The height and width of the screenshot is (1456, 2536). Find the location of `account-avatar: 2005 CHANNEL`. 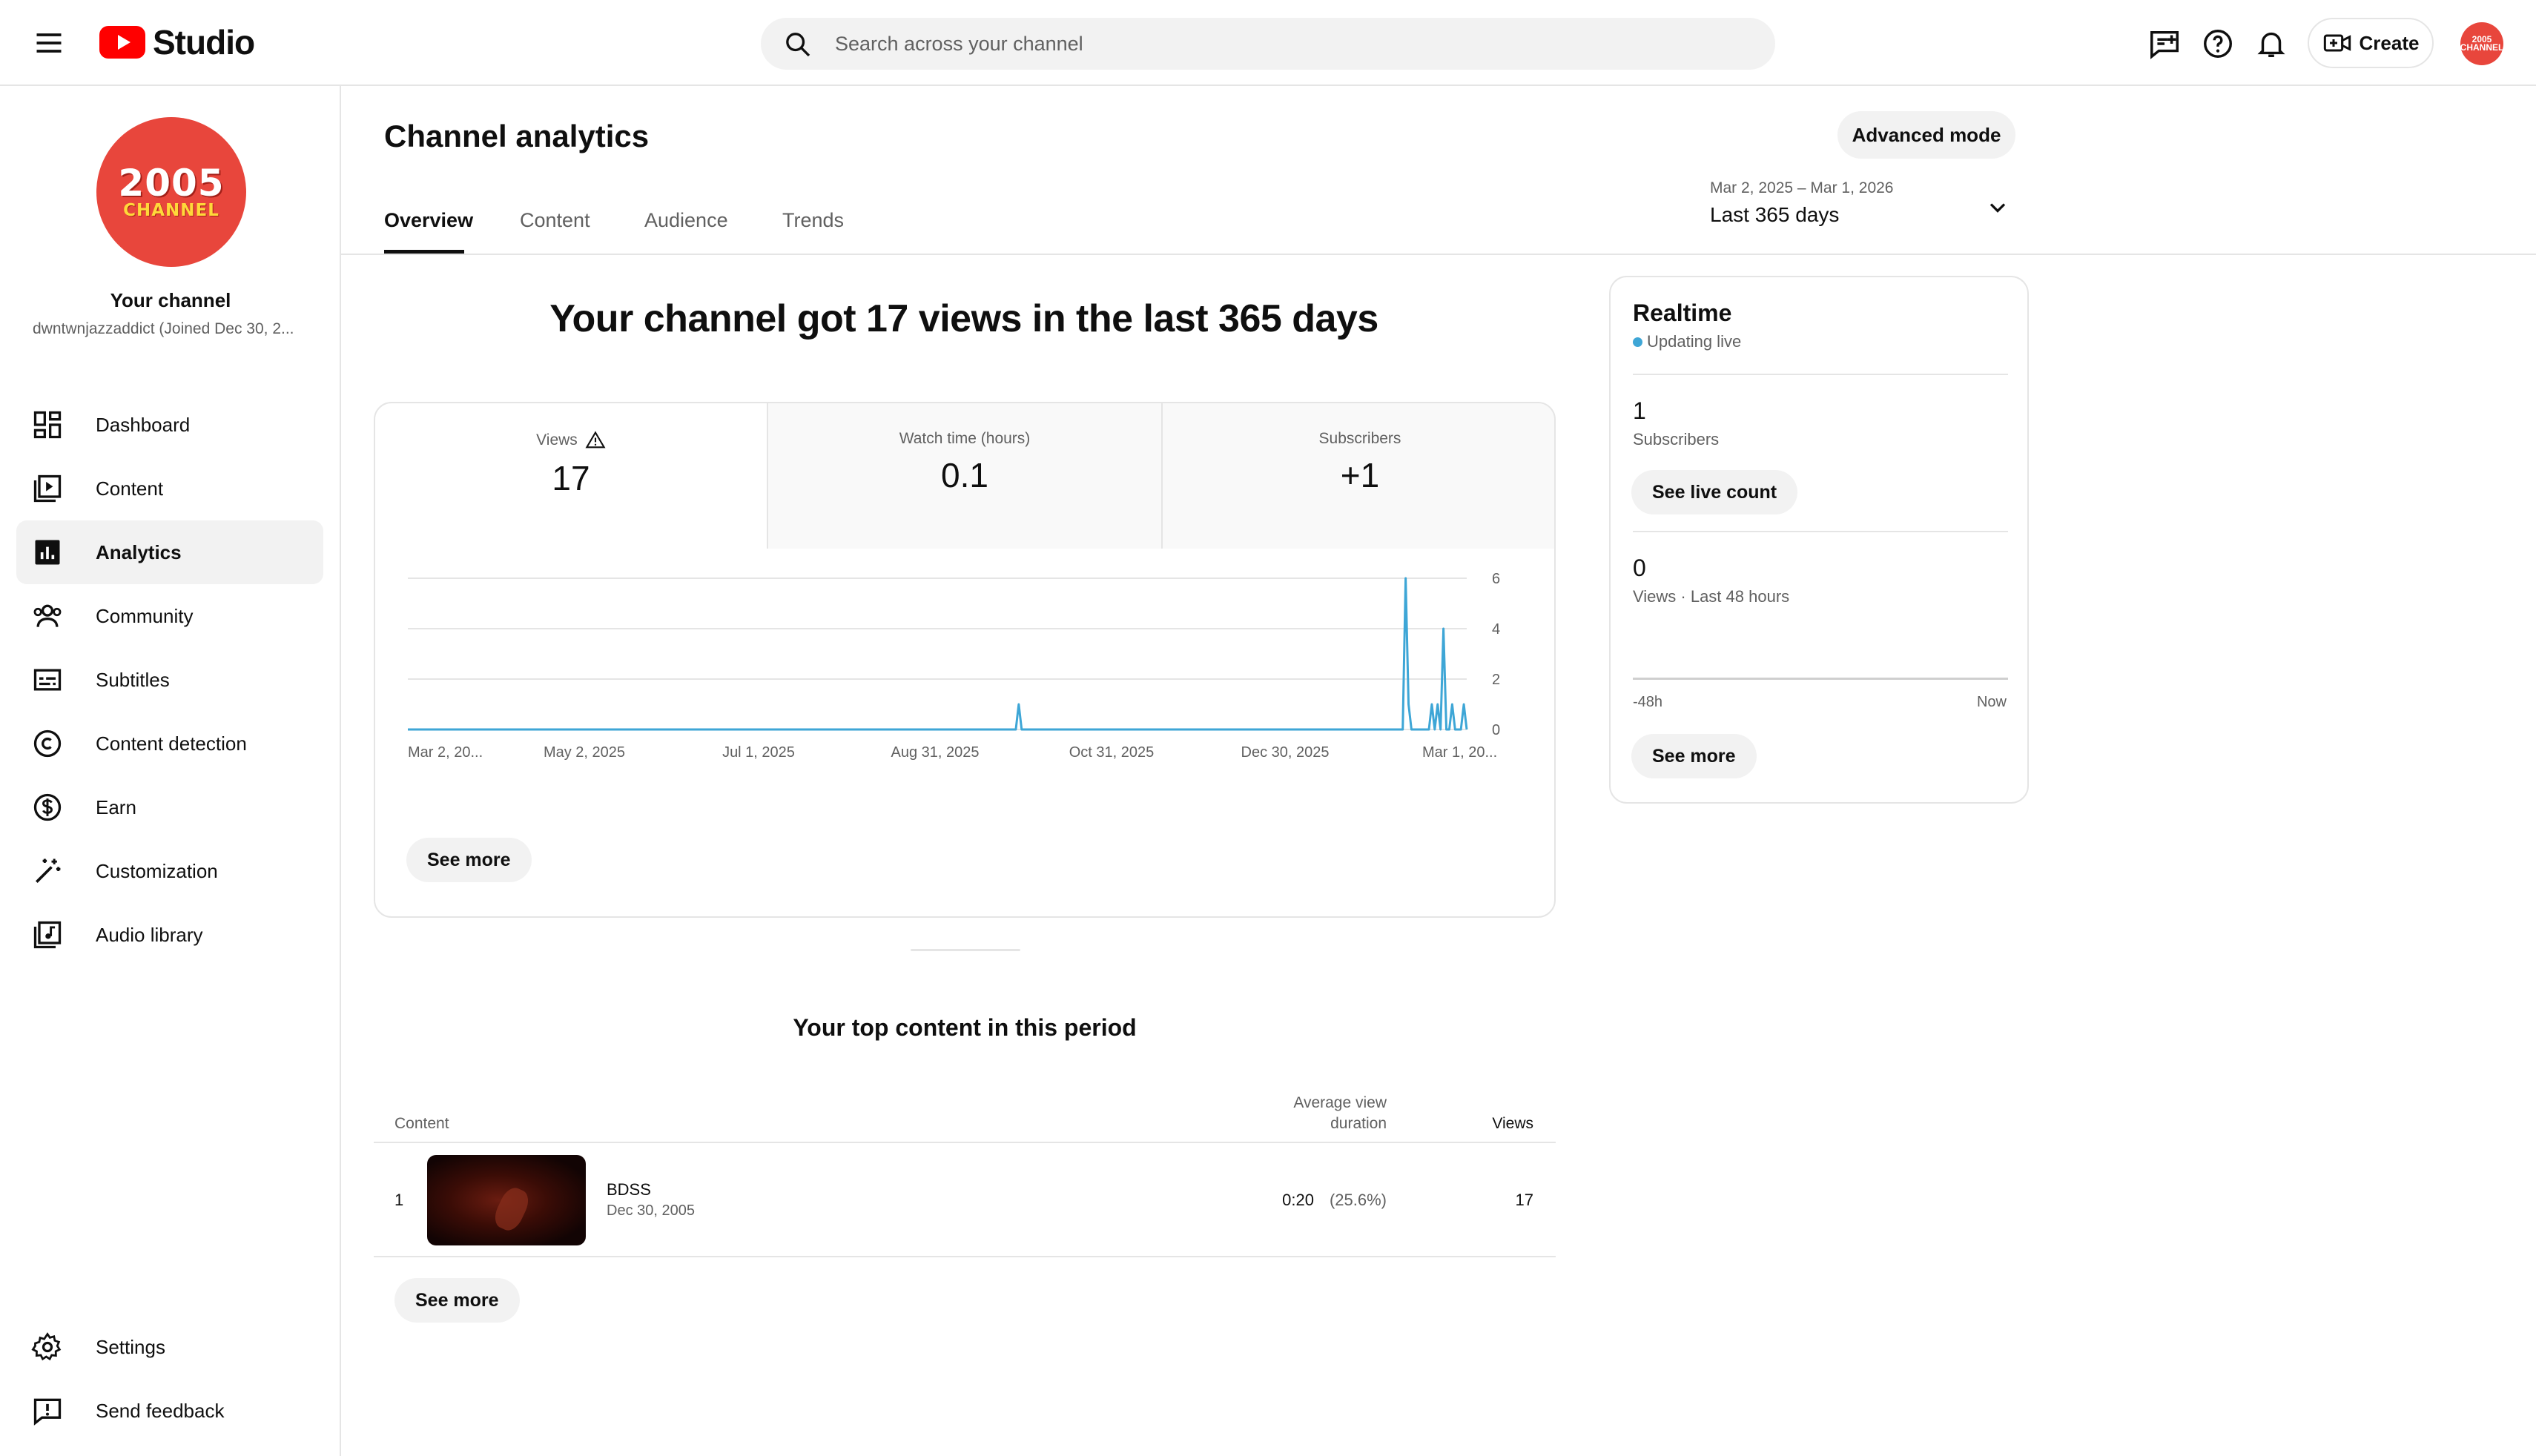

account-avatar: 2005 CHANNEL is located at coordinates (2481, 43).